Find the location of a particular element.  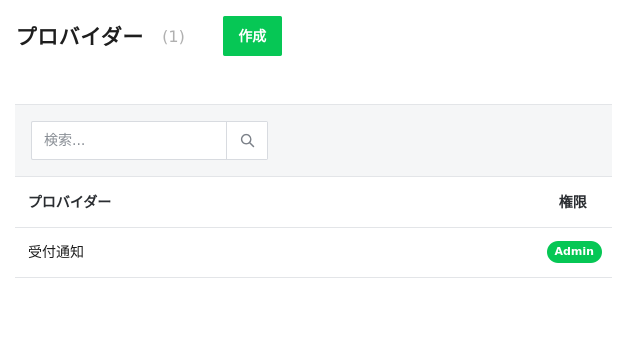

table-row: 受付通知 Admin is located at coordinates (313, 252).